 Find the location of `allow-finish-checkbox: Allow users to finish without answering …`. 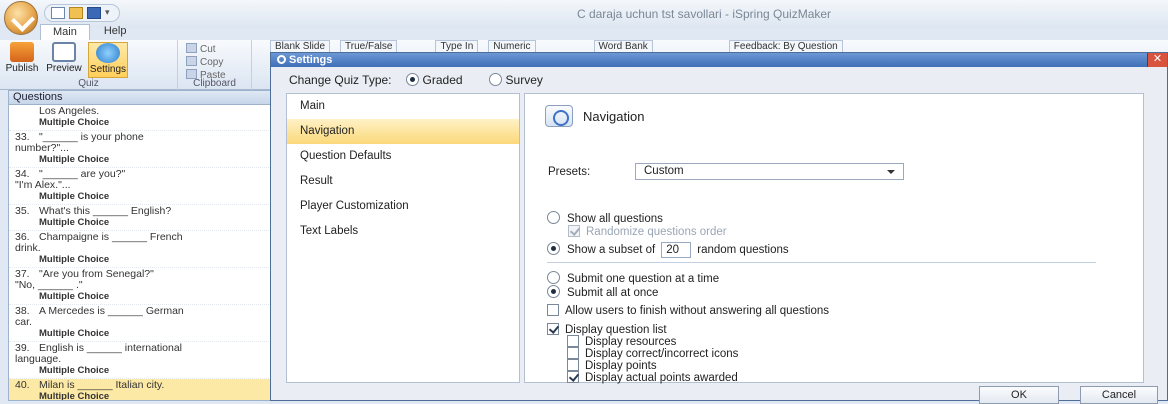

allow-finish-checkbox: Allow users to finish without answering … is located at coordinates (688, 310).